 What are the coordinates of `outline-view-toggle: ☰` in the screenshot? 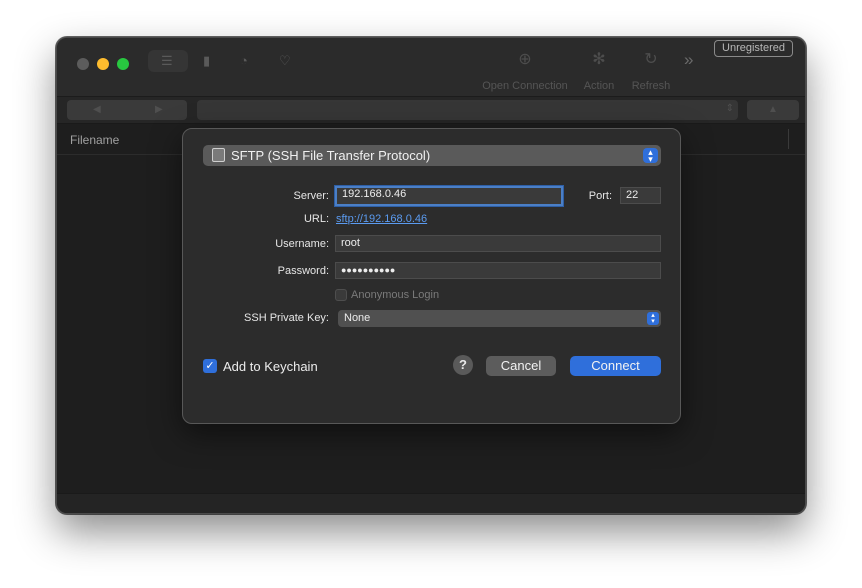 It's located at (168, 61).